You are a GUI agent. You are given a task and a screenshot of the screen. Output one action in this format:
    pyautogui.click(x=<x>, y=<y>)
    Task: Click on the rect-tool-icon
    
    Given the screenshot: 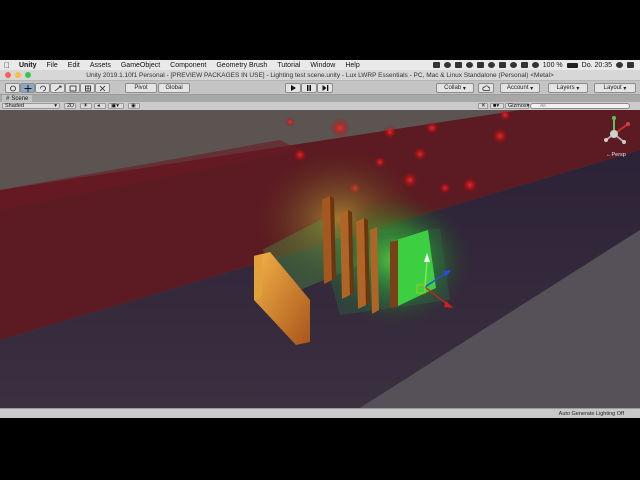 What is the action you would take?
    pyautogui.click(x=72, y=88)
    